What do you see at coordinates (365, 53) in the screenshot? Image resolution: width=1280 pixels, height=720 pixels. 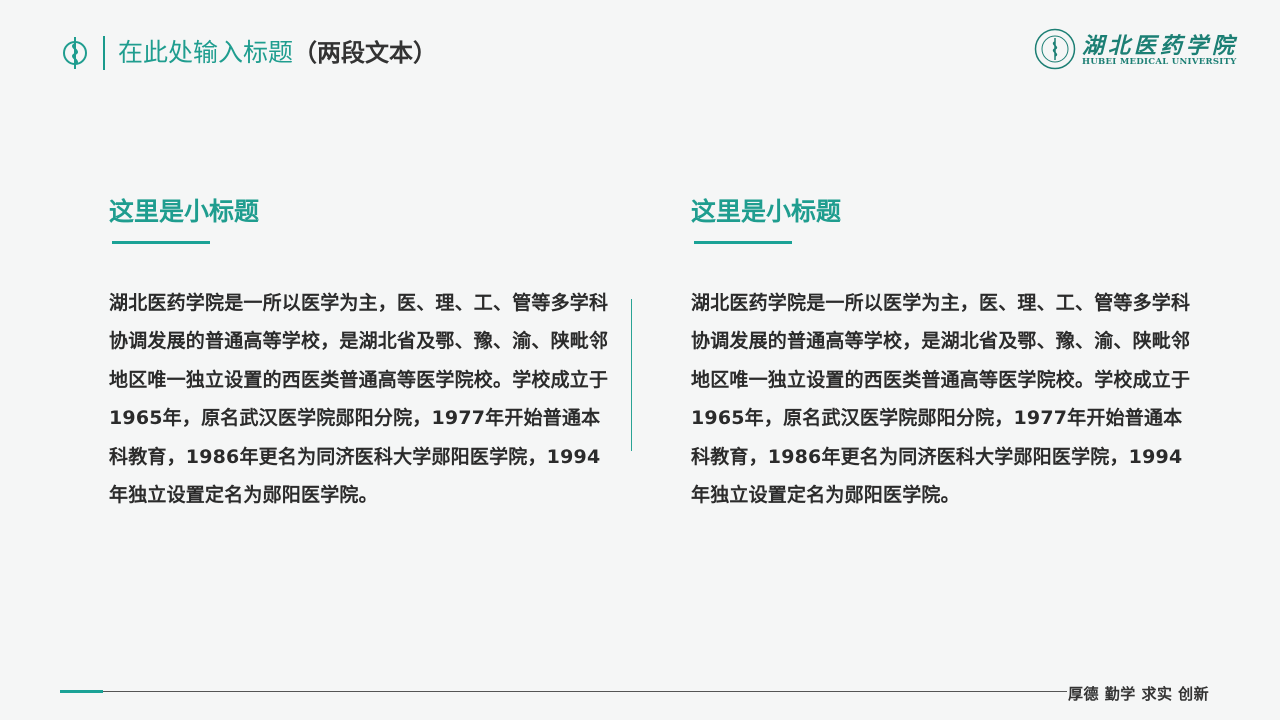 I see `page-title-suffix: （两段文本）` at bounding box center [365, 53].